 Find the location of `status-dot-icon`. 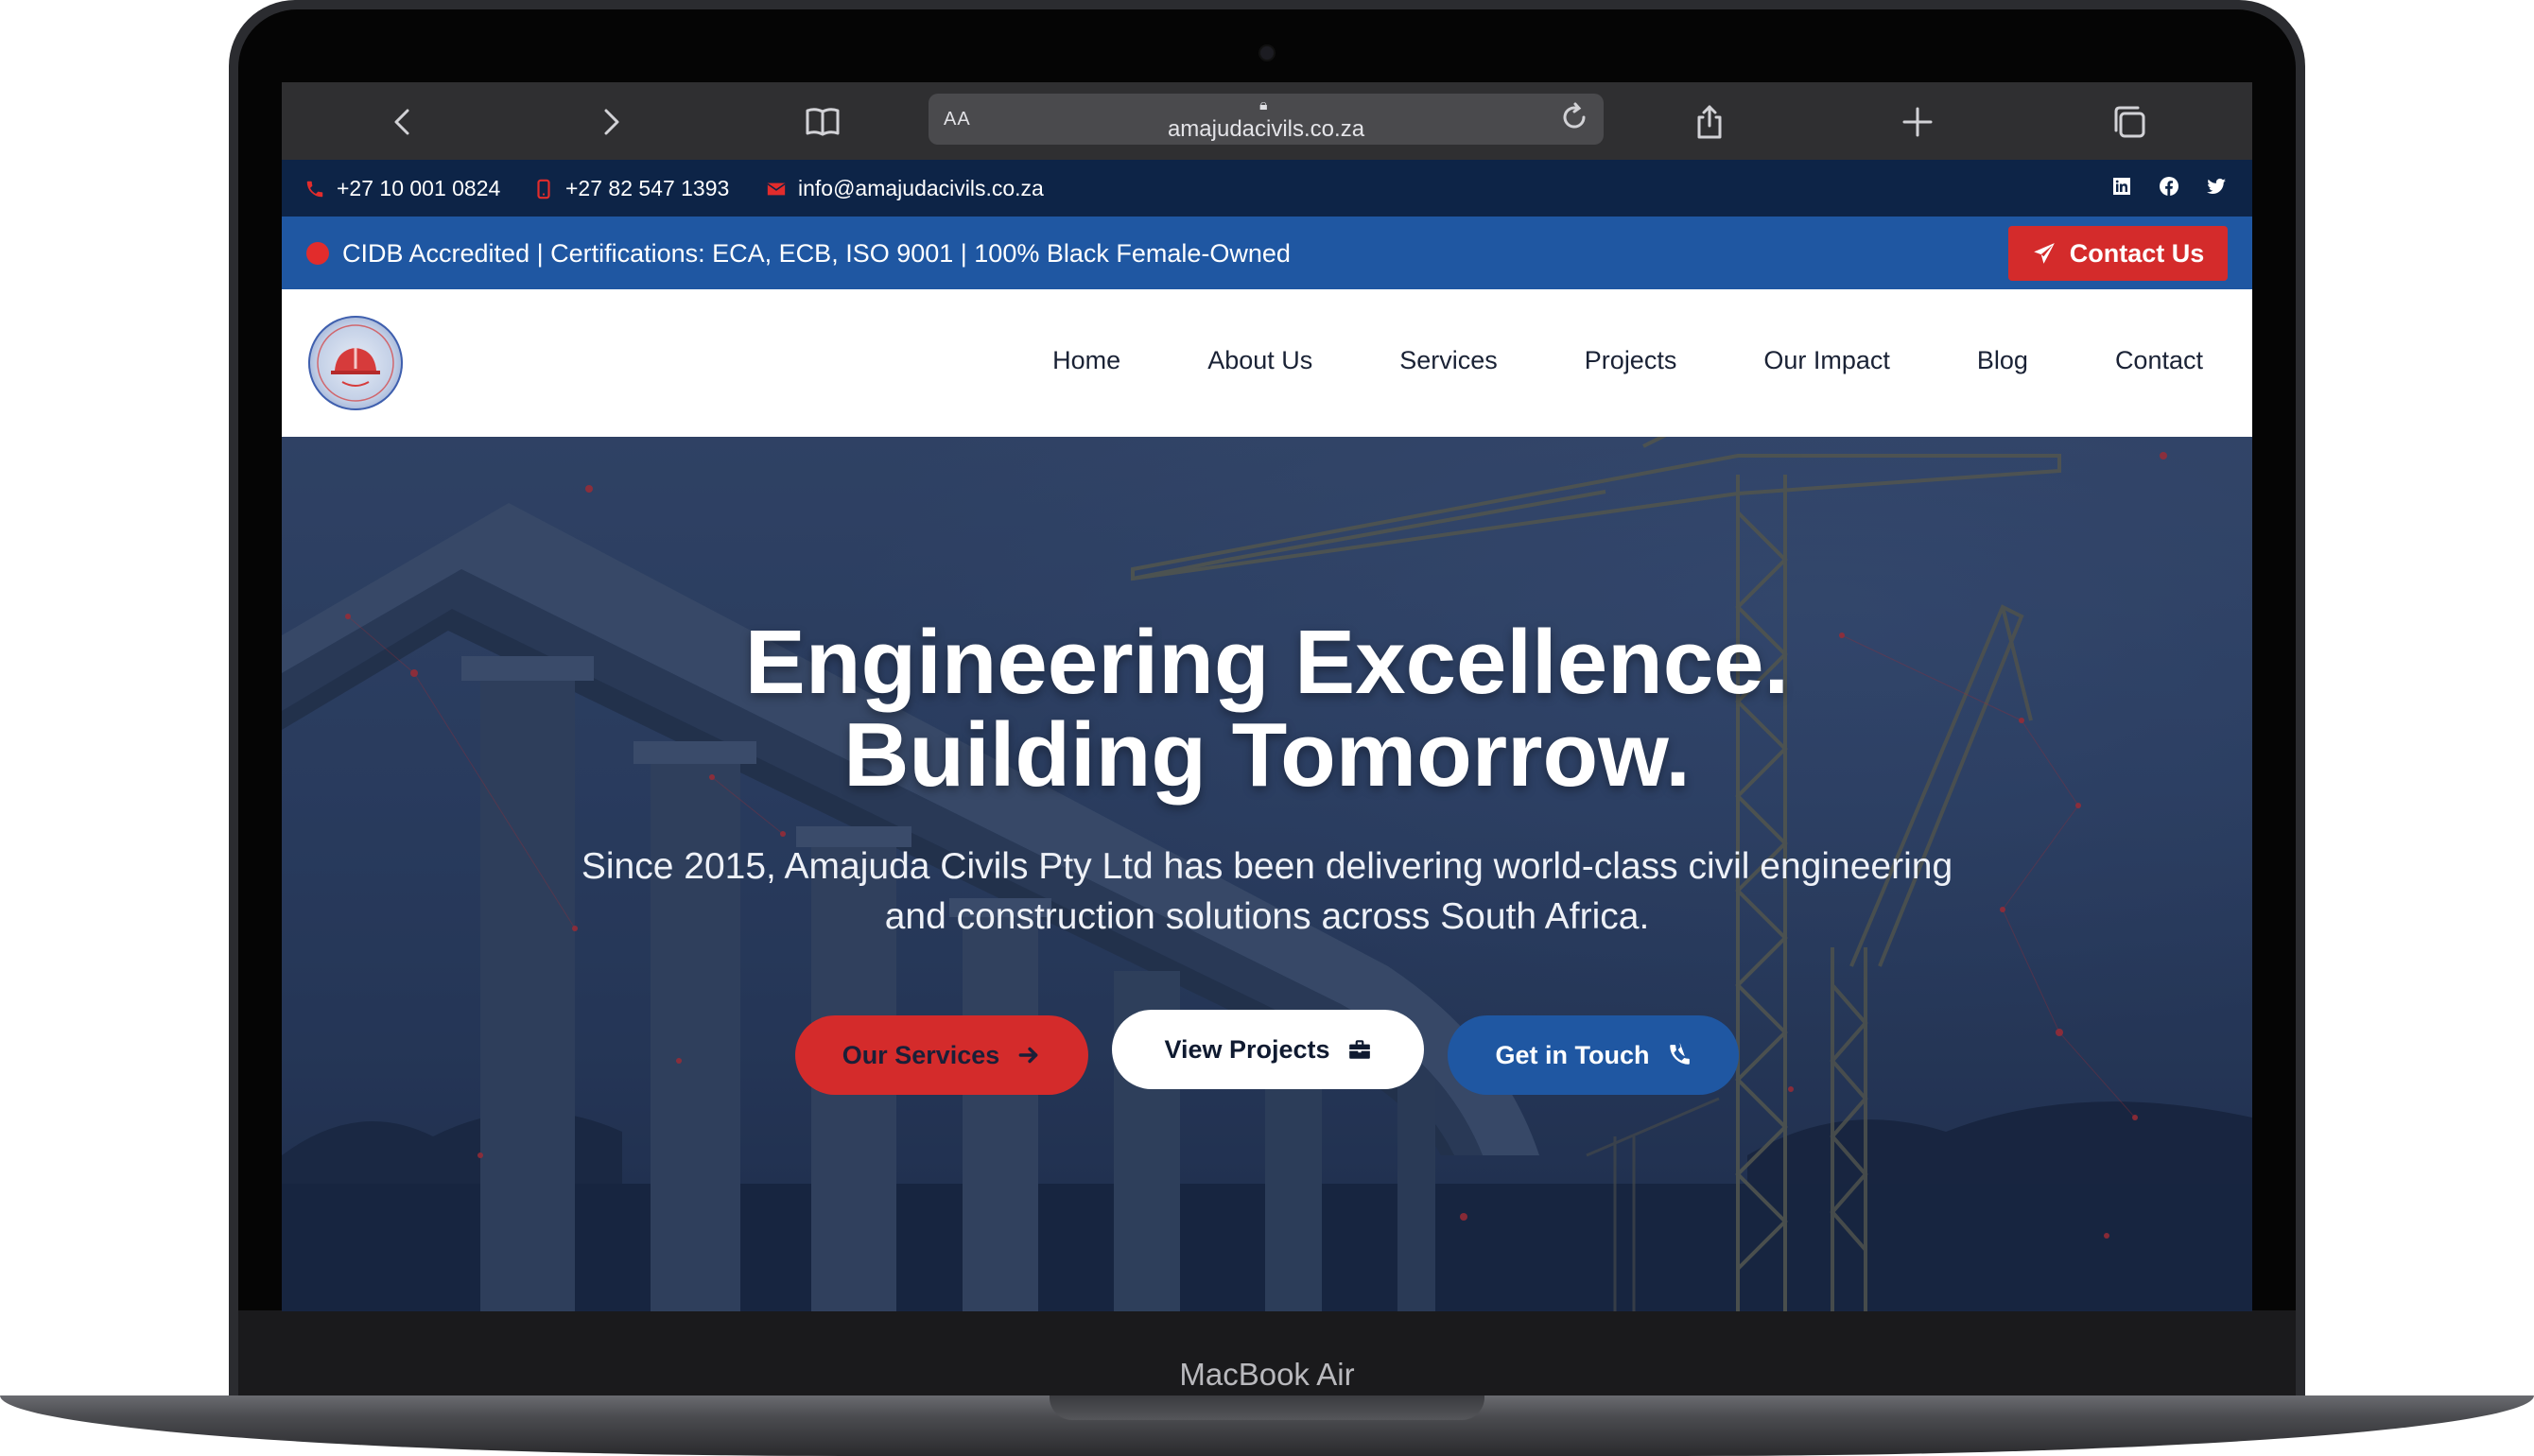

status-dot-icon is located at coordinates (318, 253).